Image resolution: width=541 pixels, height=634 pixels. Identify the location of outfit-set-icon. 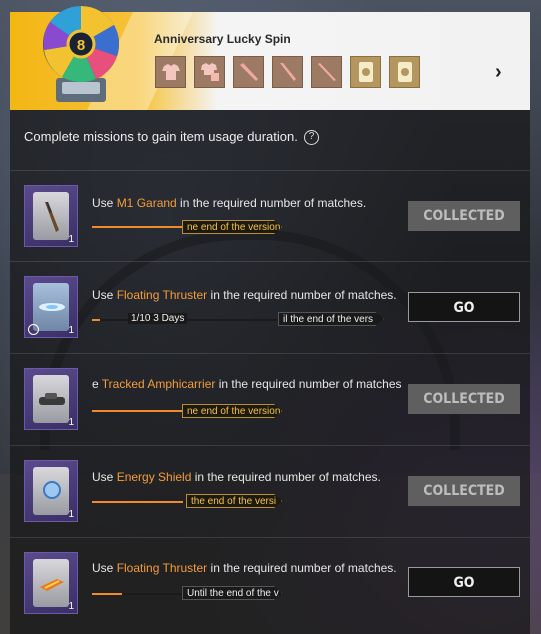
(209, 72).